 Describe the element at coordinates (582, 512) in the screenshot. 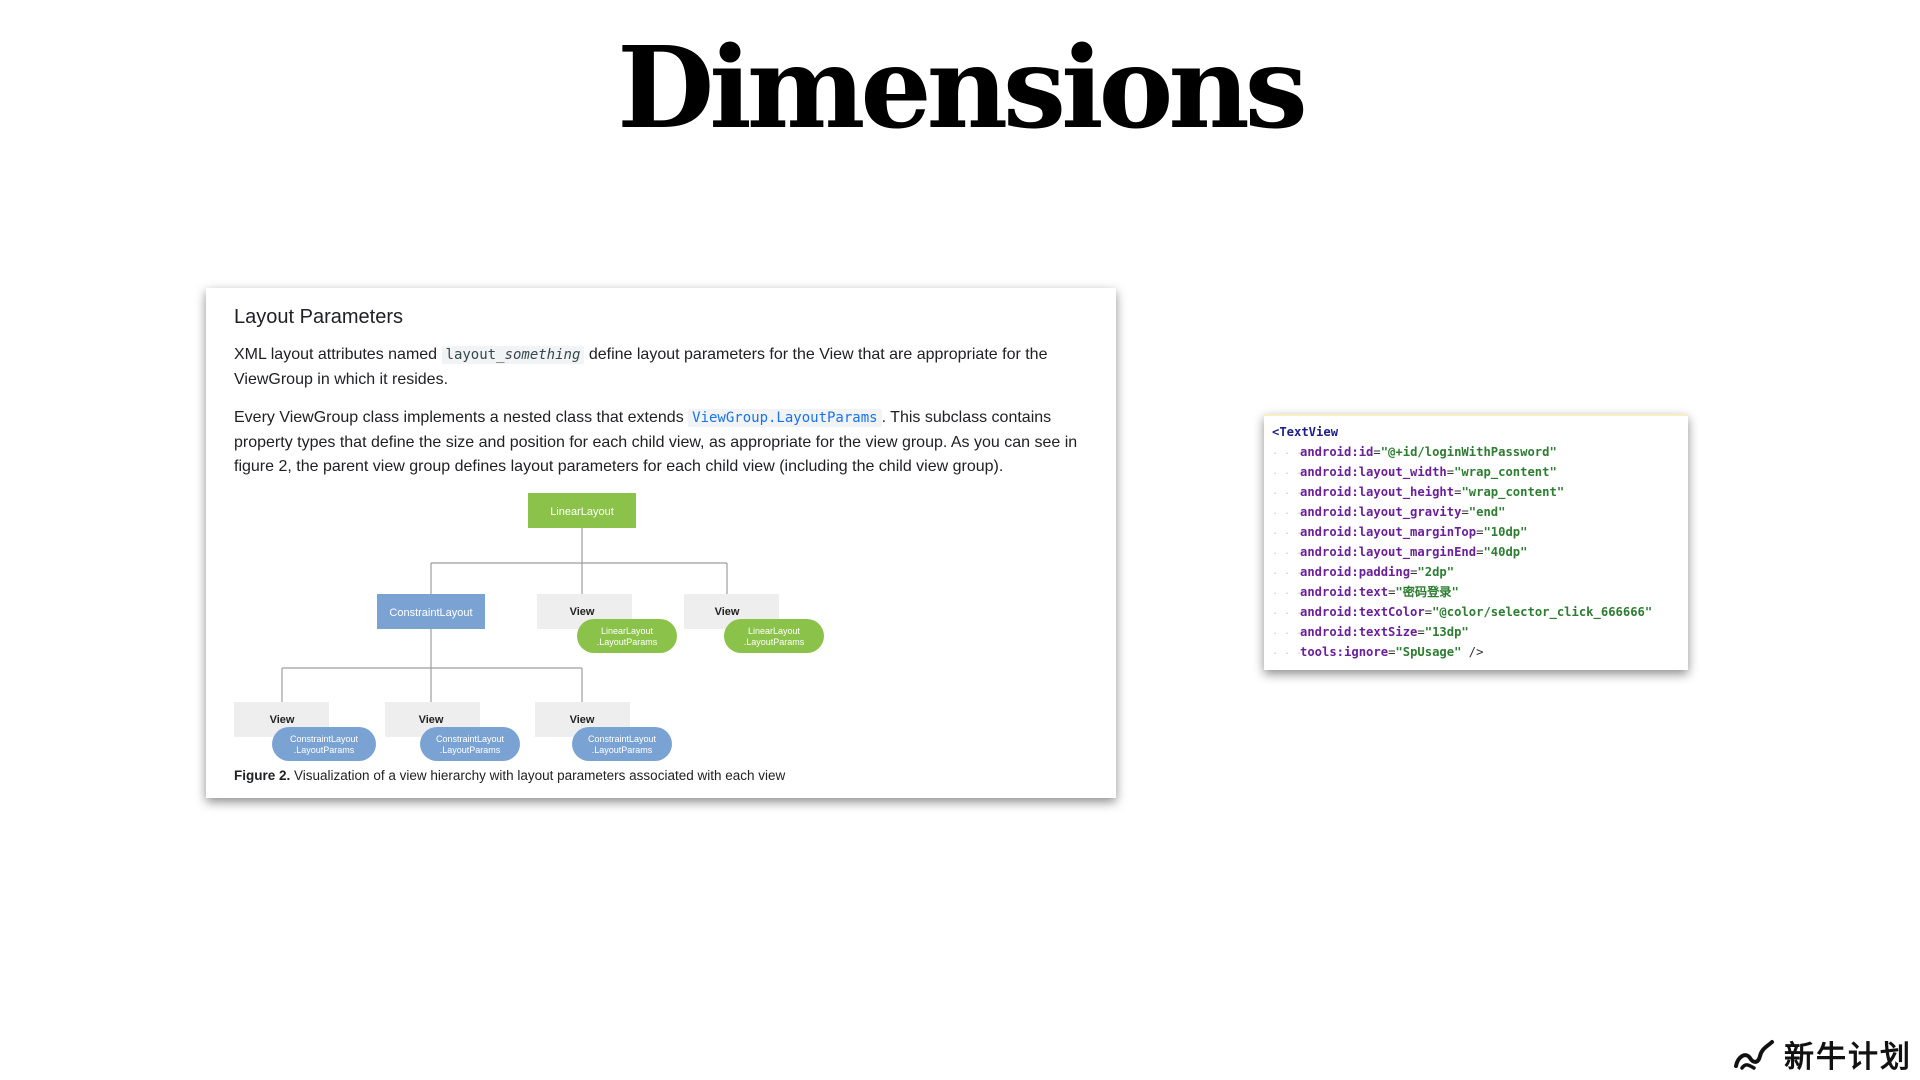

I see `linearlayout-root-label: LinearLayout` at that location.